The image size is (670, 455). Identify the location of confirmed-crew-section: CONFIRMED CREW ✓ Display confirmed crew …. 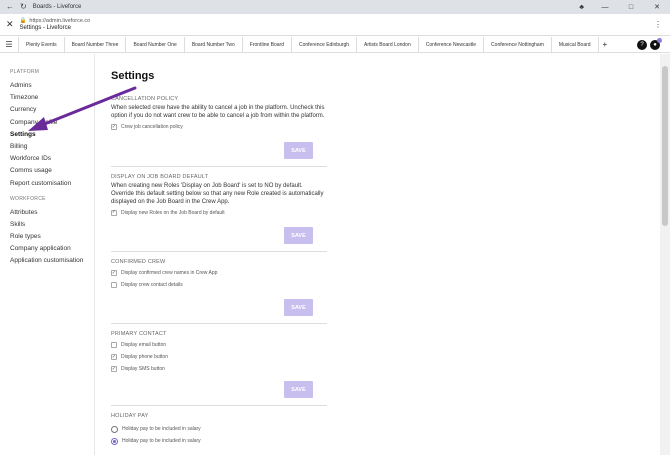
(219, 275).